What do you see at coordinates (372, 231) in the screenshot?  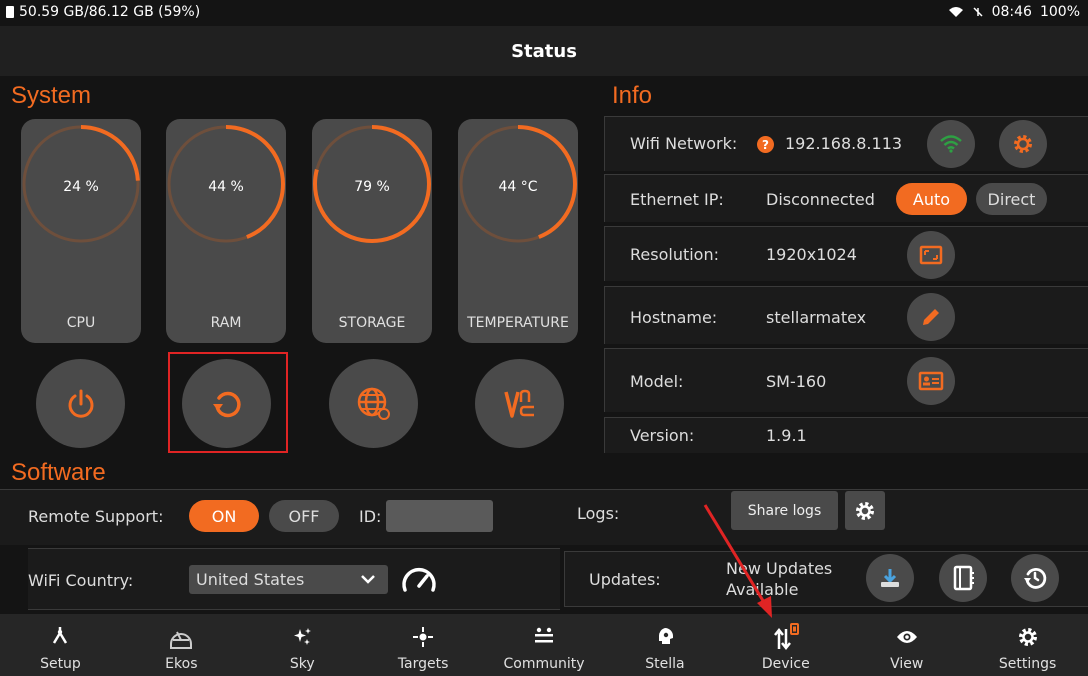 I see `storage-gauge: 79 % STORAGE` at bounding box center [372, 231].